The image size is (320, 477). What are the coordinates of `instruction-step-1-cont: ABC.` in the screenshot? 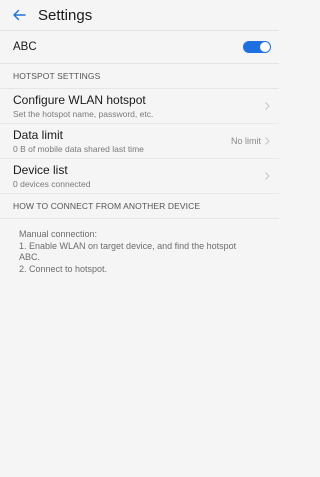 It's located at (30, 257).